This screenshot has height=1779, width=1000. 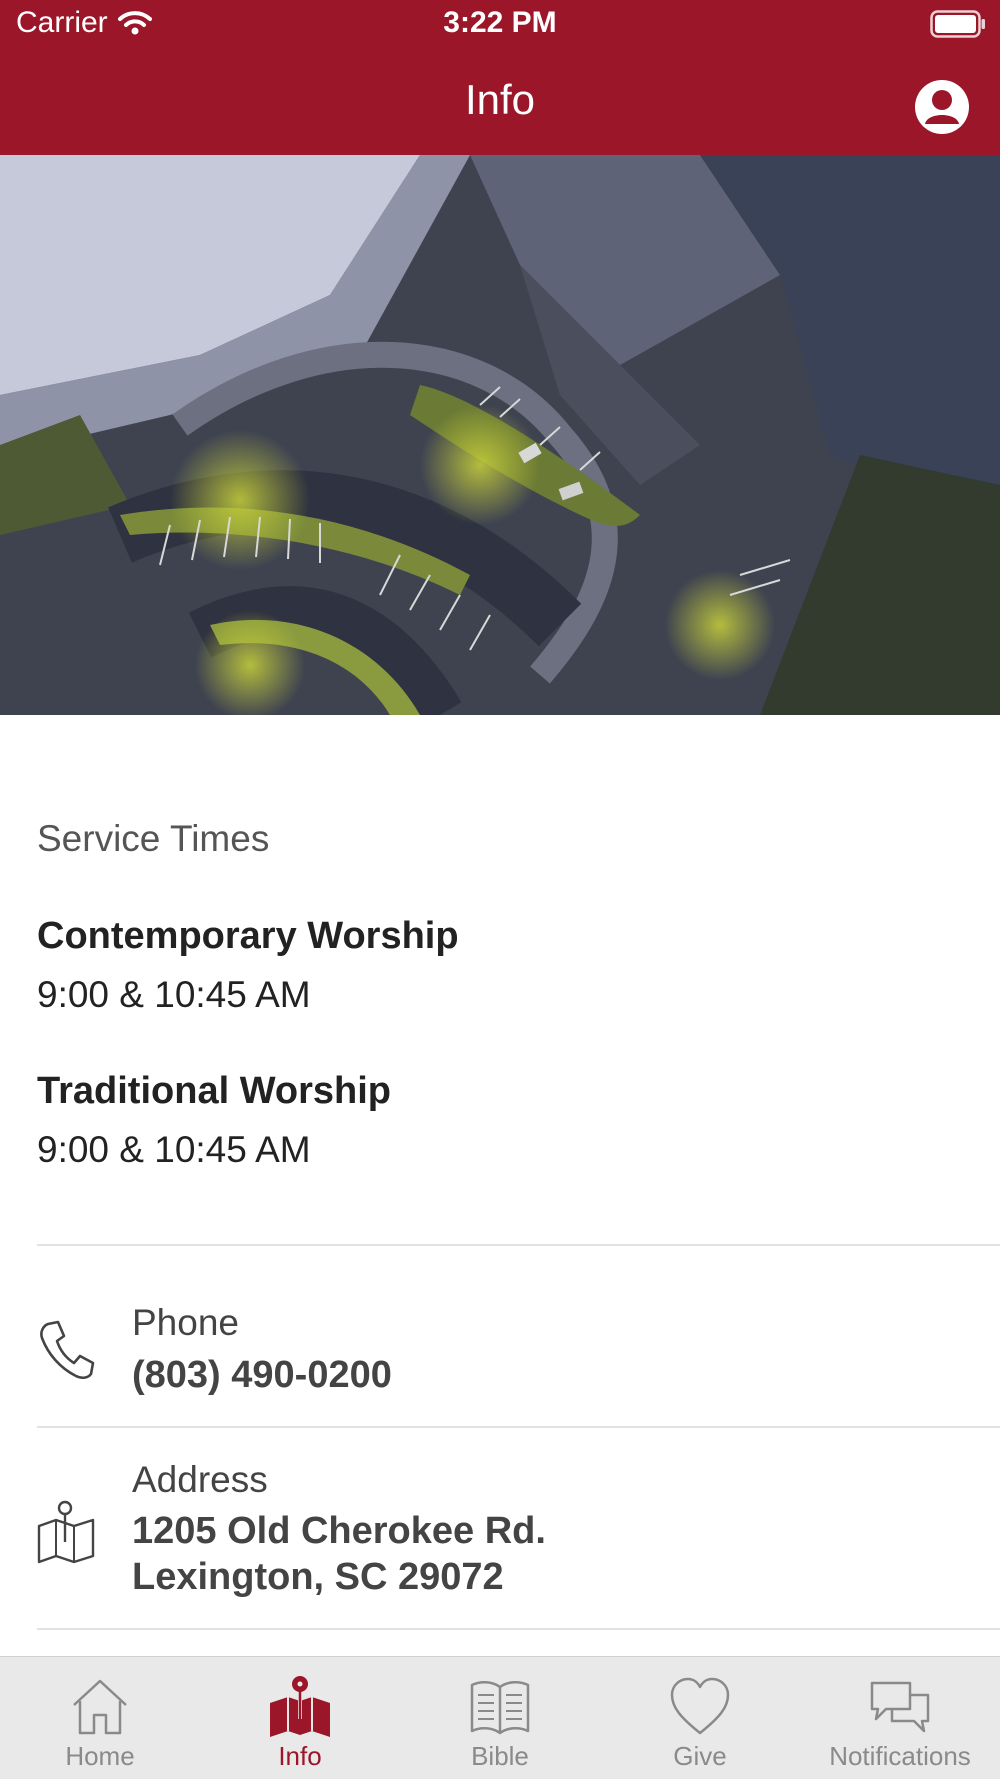 What do you see at coordinates (957, 24) in the screenshot?
I see `battery-icon` at bounding box center [957, 24].